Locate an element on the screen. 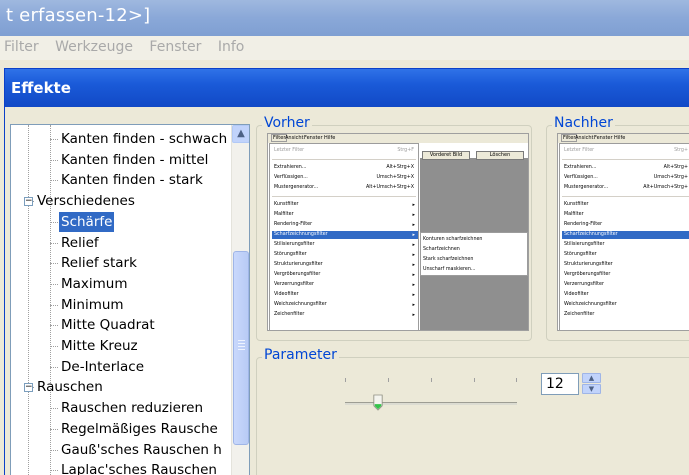  preview-button: Löschen is located at coordinates (500, 155).